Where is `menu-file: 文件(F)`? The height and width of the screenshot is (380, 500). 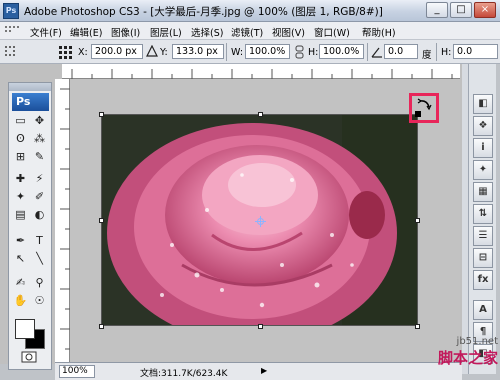
menu-file: 文件(F) is located at coordinates (46, 32).